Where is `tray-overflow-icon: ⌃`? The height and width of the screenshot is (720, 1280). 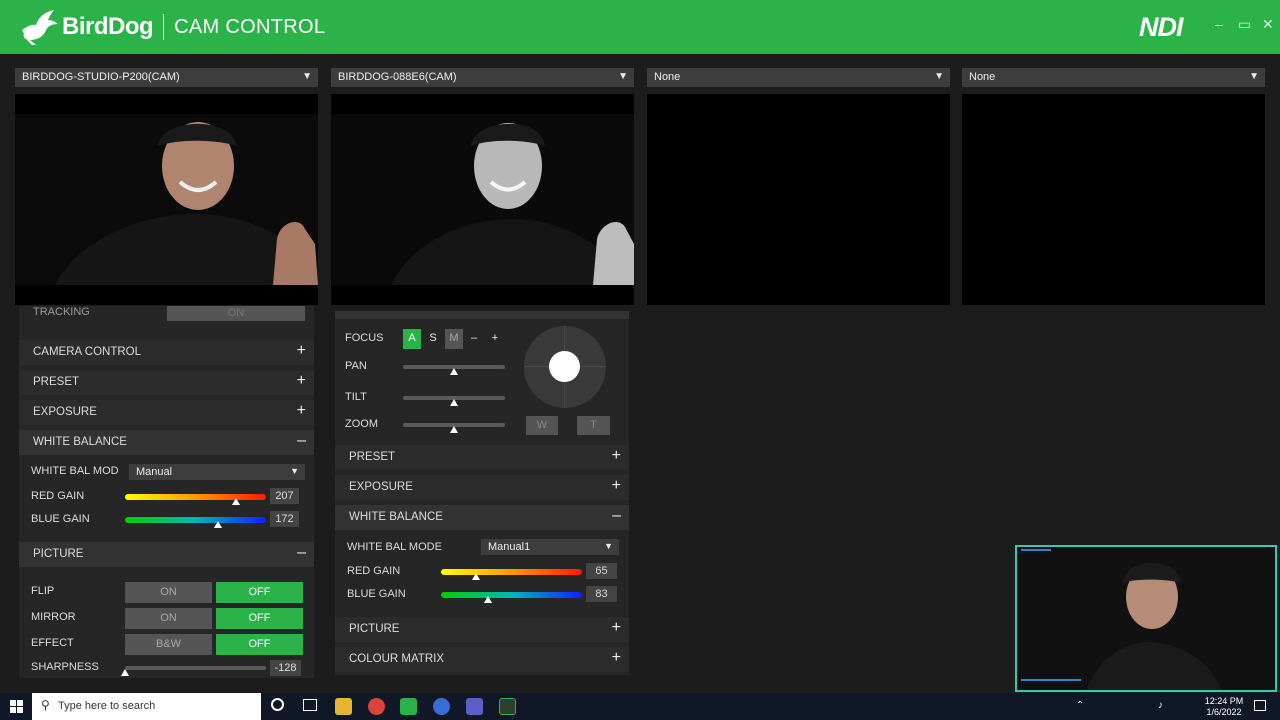 tray-overflow-icon: ⌃ is located at coordinates (1080, 705).